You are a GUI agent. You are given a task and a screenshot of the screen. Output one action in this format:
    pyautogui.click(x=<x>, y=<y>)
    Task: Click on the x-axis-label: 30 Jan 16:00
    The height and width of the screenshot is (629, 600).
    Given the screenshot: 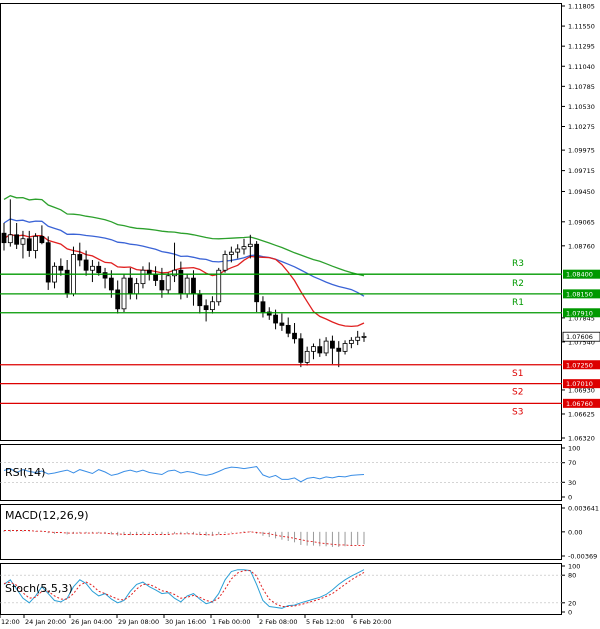 What is the action you would take?
    pyautogui.click(x=185, y=622)
    